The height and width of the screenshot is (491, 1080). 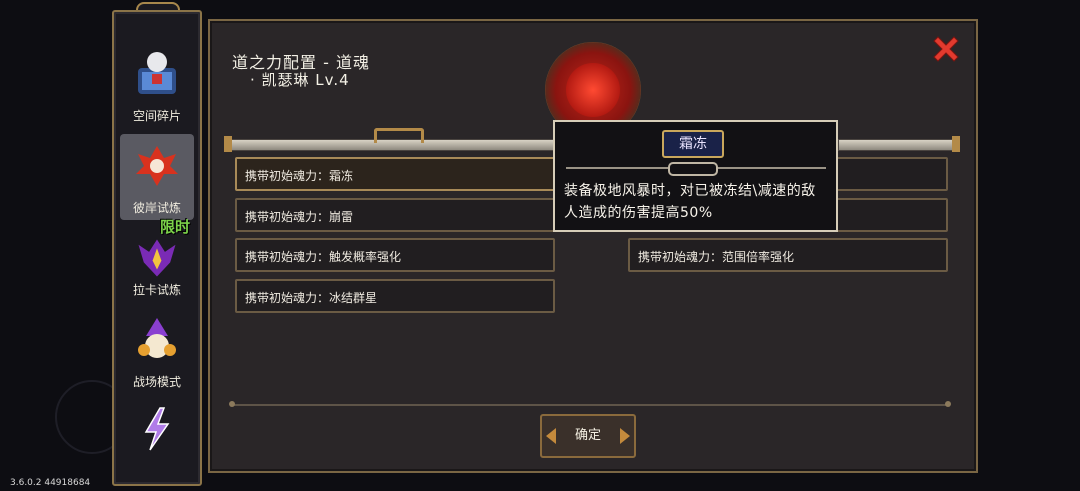 What do you see at coordinates (50, 483) in the screenshot?
I see `version-label: 3.6.0.2 44918684` at bounding box center [50, 483].